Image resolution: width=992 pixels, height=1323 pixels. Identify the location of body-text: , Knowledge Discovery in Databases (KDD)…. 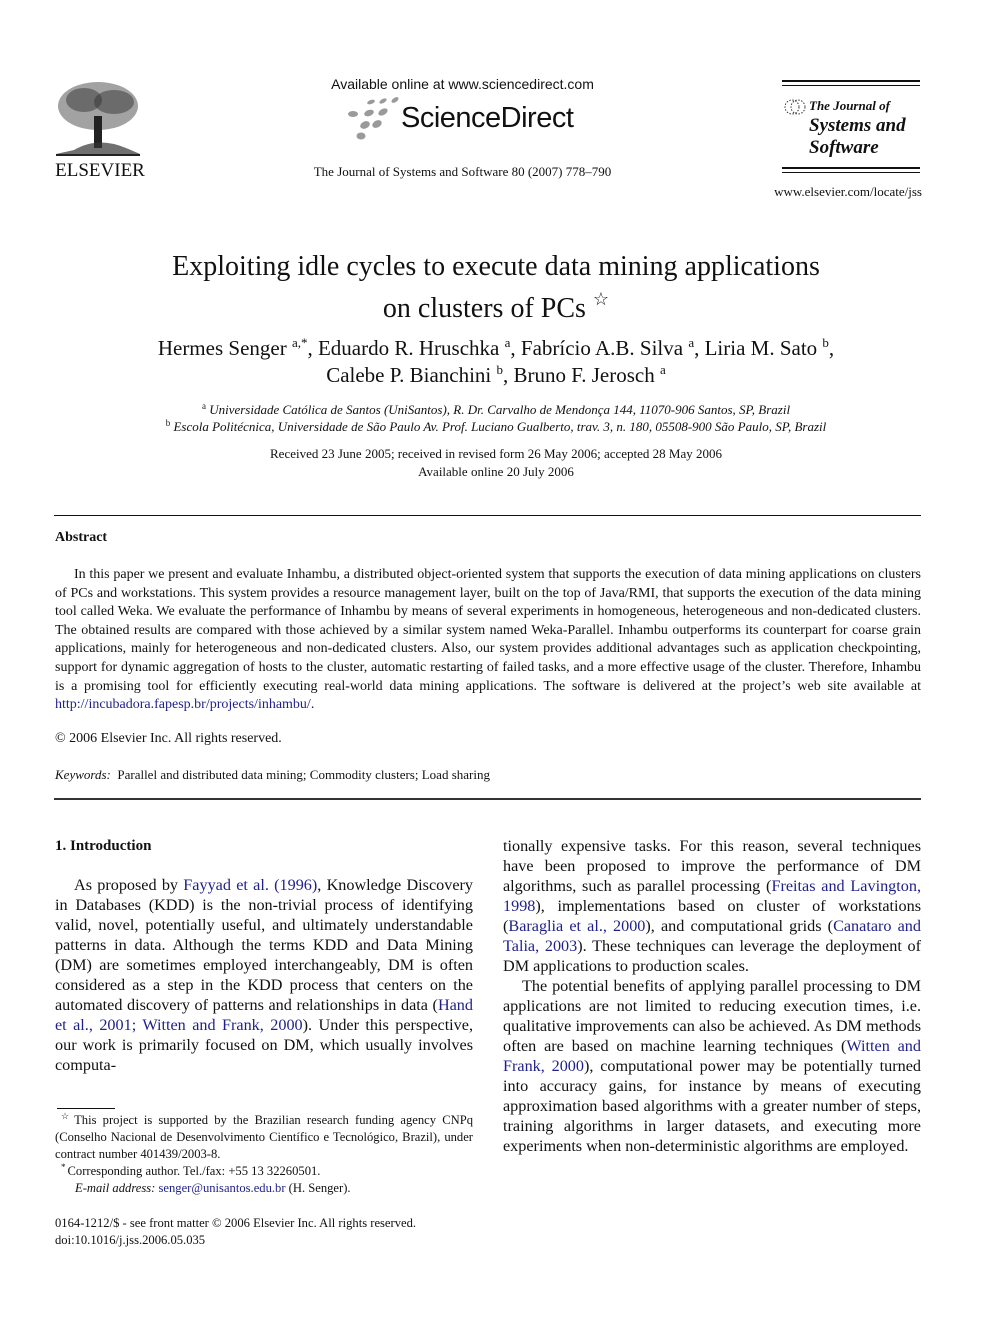
(264, 945).